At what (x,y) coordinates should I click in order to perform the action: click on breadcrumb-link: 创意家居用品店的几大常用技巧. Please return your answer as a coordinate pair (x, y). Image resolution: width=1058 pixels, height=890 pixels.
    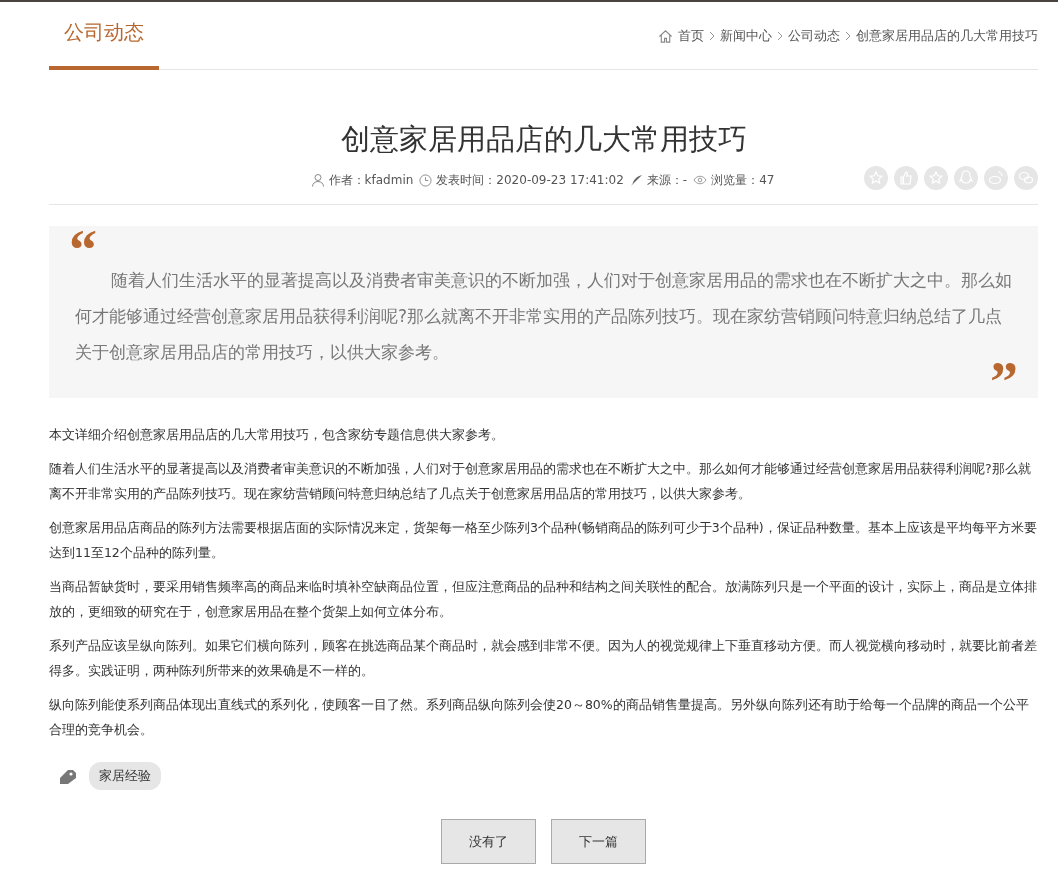
    Looking at the image, I should click on (947, 36).